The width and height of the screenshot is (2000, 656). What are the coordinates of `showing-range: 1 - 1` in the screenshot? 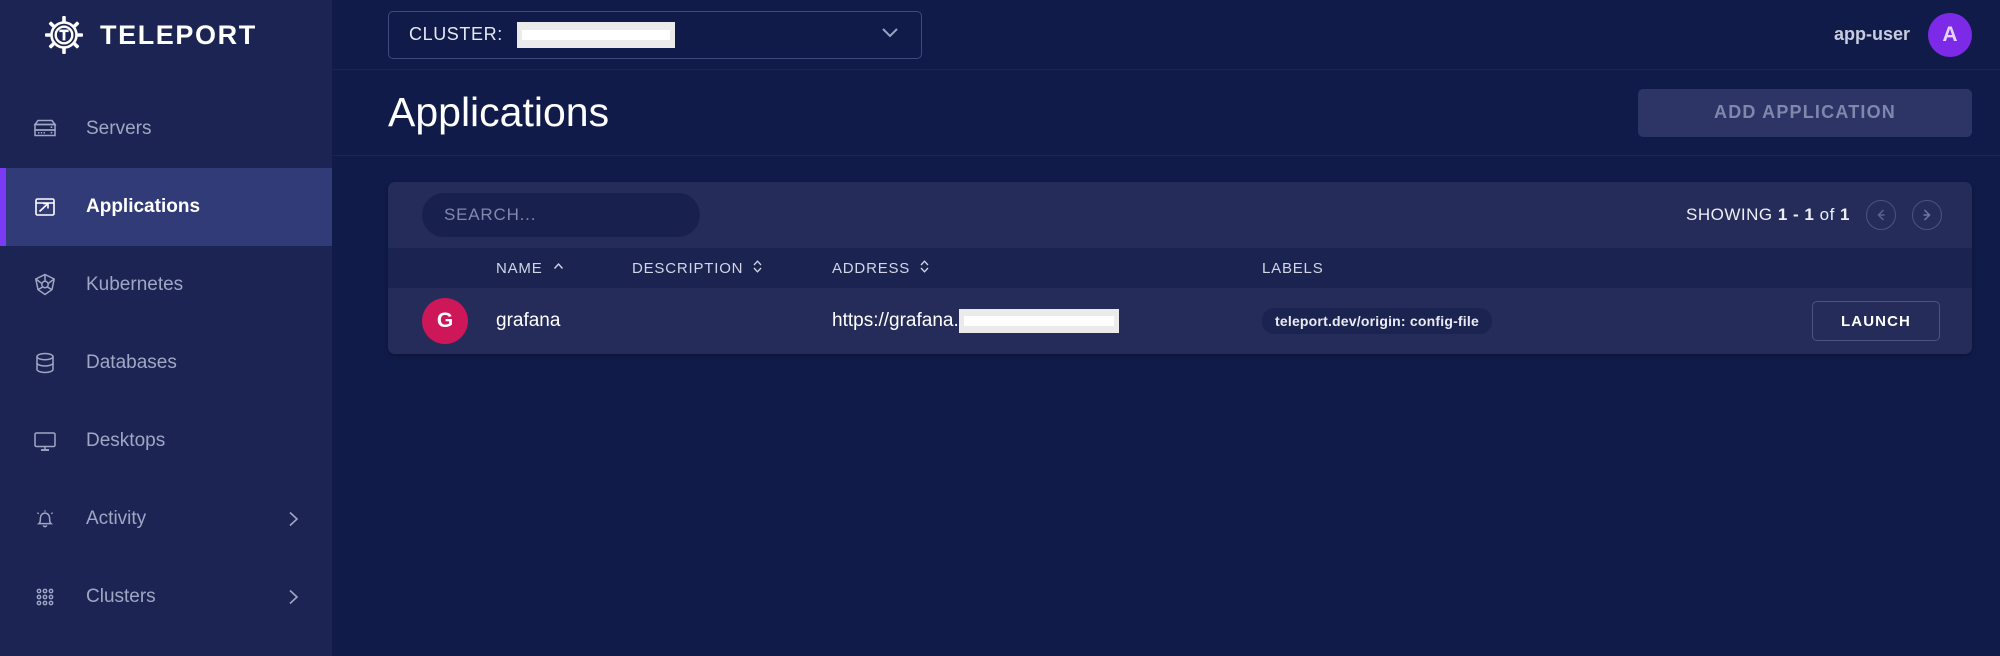 It's located at (1796, 214).